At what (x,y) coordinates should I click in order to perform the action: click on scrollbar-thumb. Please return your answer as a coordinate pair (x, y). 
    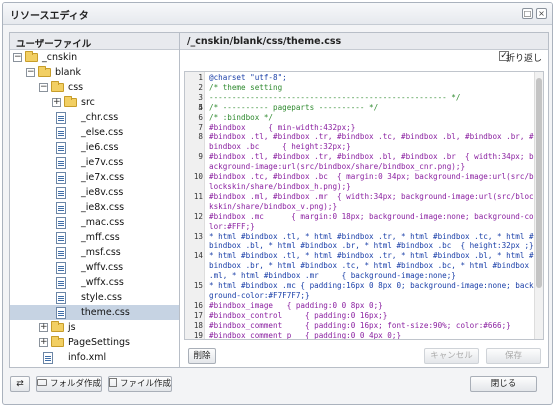
    Looking at the image, I should click on (539, 183).